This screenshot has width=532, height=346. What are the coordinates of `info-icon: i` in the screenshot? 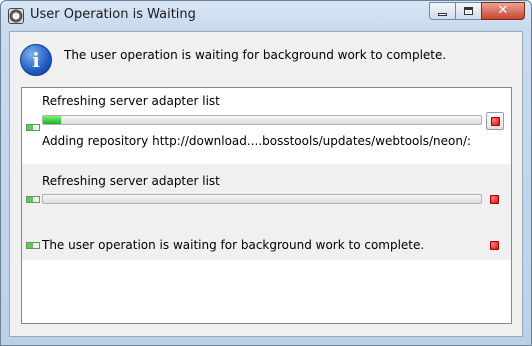 It's located at (36, 60).